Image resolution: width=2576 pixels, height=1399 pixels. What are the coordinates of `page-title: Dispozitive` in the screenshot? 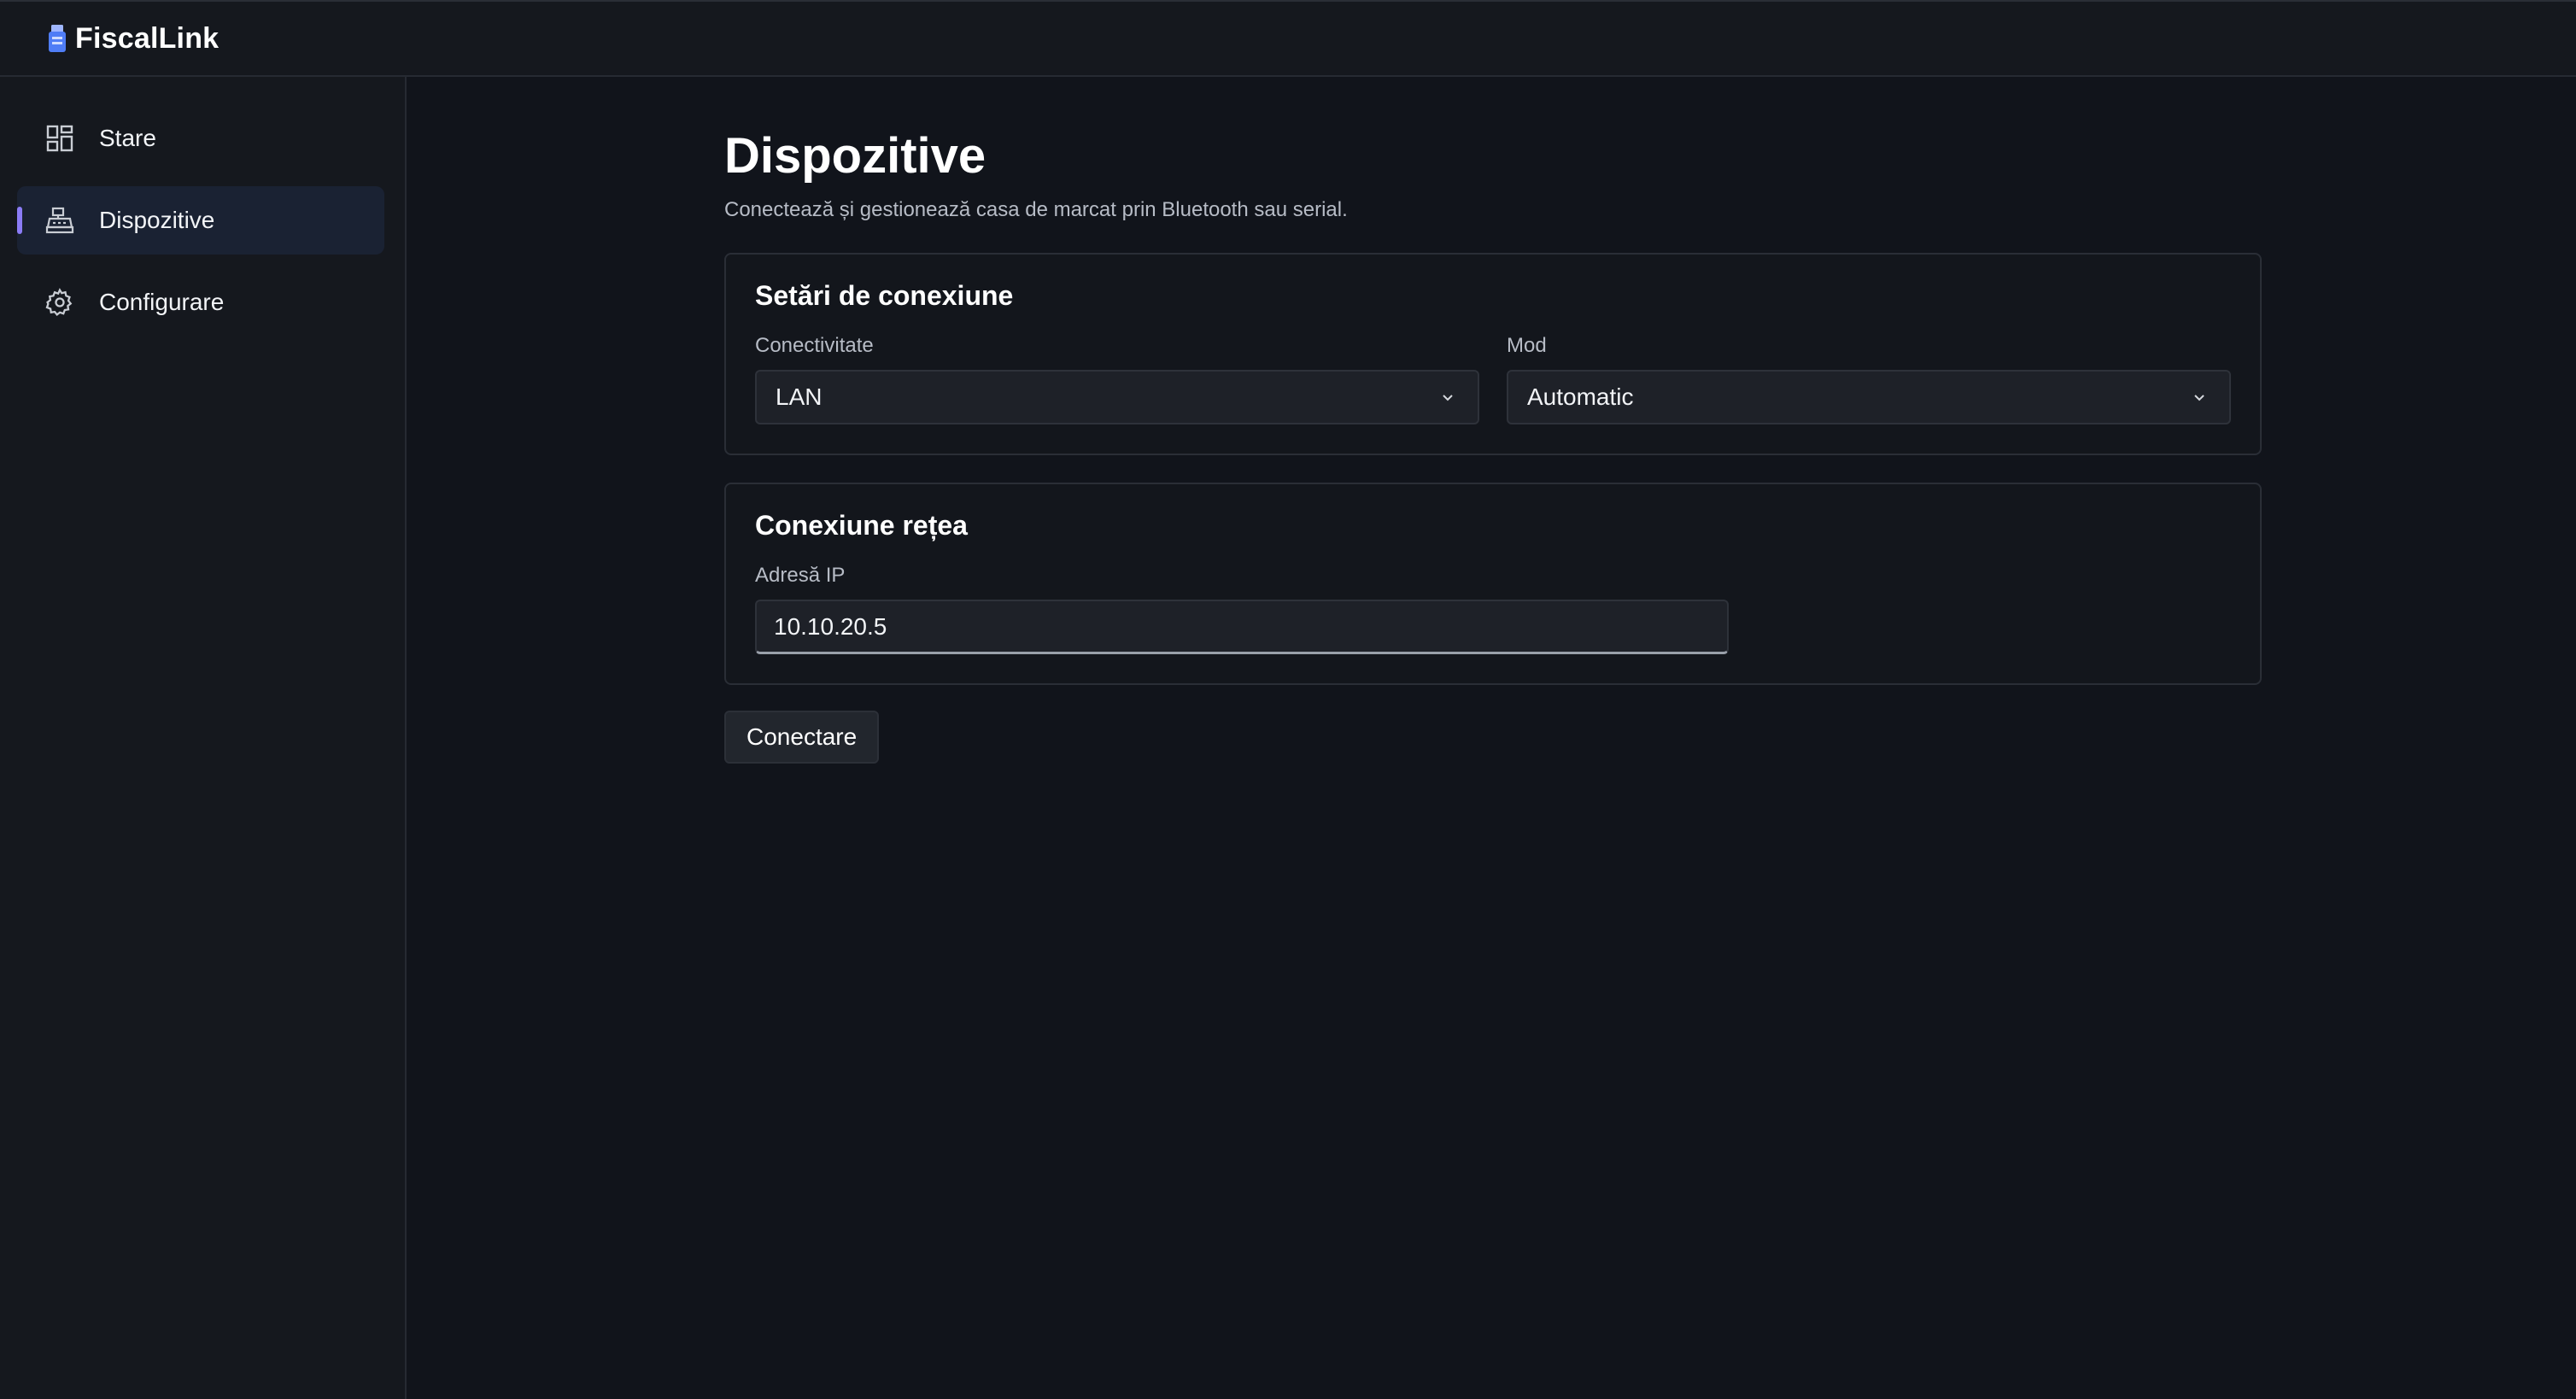 It's located at (855, 156).